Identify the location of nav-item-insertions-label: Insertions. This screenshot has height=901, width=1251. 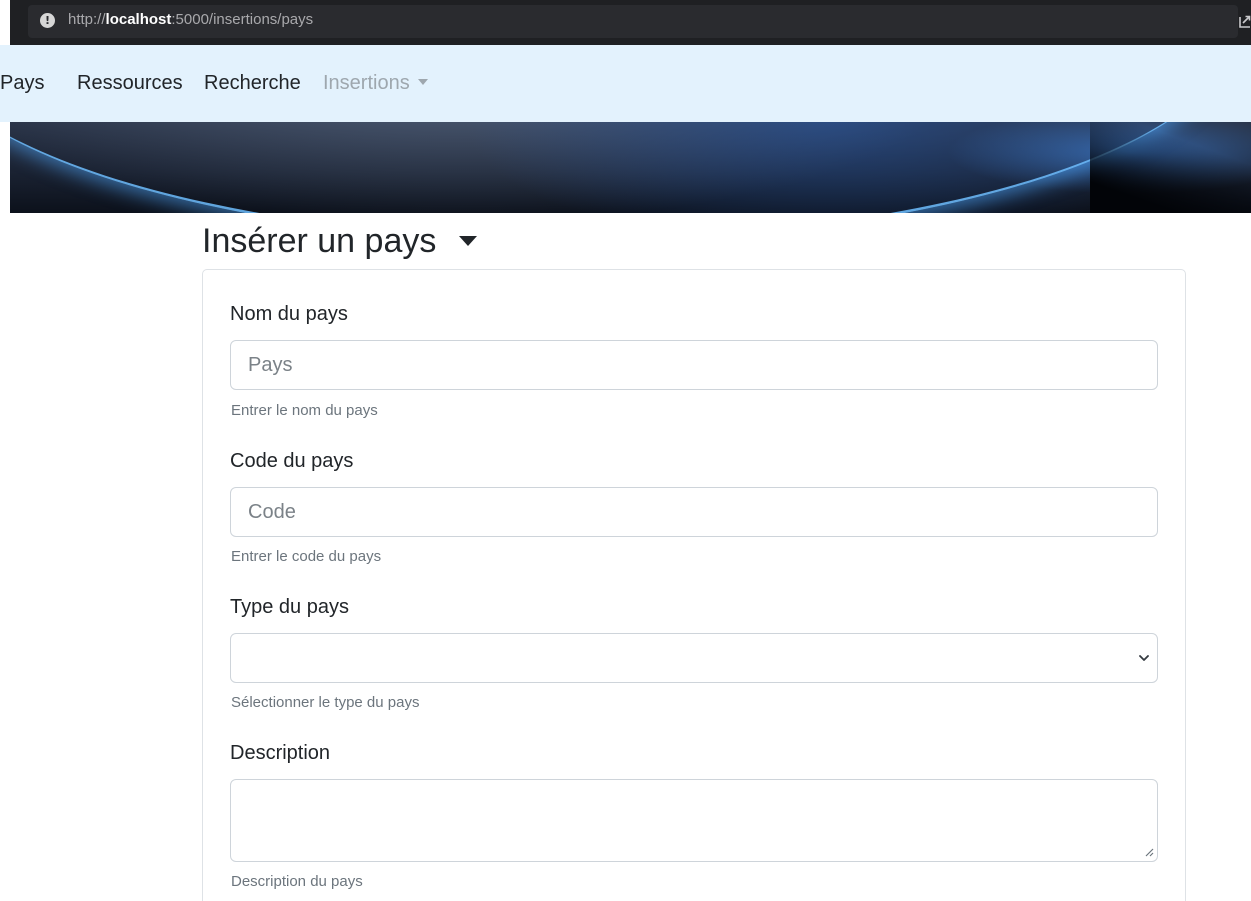
(366, 83).